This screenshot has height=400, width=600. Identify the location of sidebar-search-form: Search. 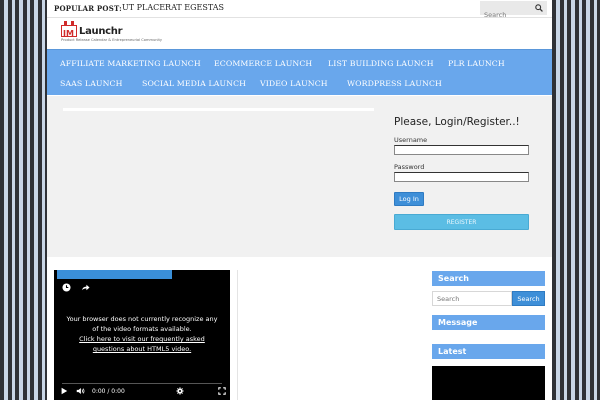
(488, 298).